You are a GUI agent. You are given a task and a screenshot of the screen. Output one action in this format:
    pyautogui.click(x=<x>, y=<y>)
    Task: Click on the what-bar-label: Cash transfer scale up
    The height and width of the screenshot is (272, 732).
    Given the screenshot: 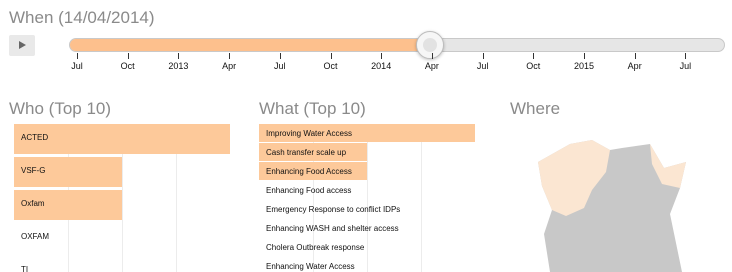 What is the action you would take?
    pyautogui.click(x=306, y=152)
    